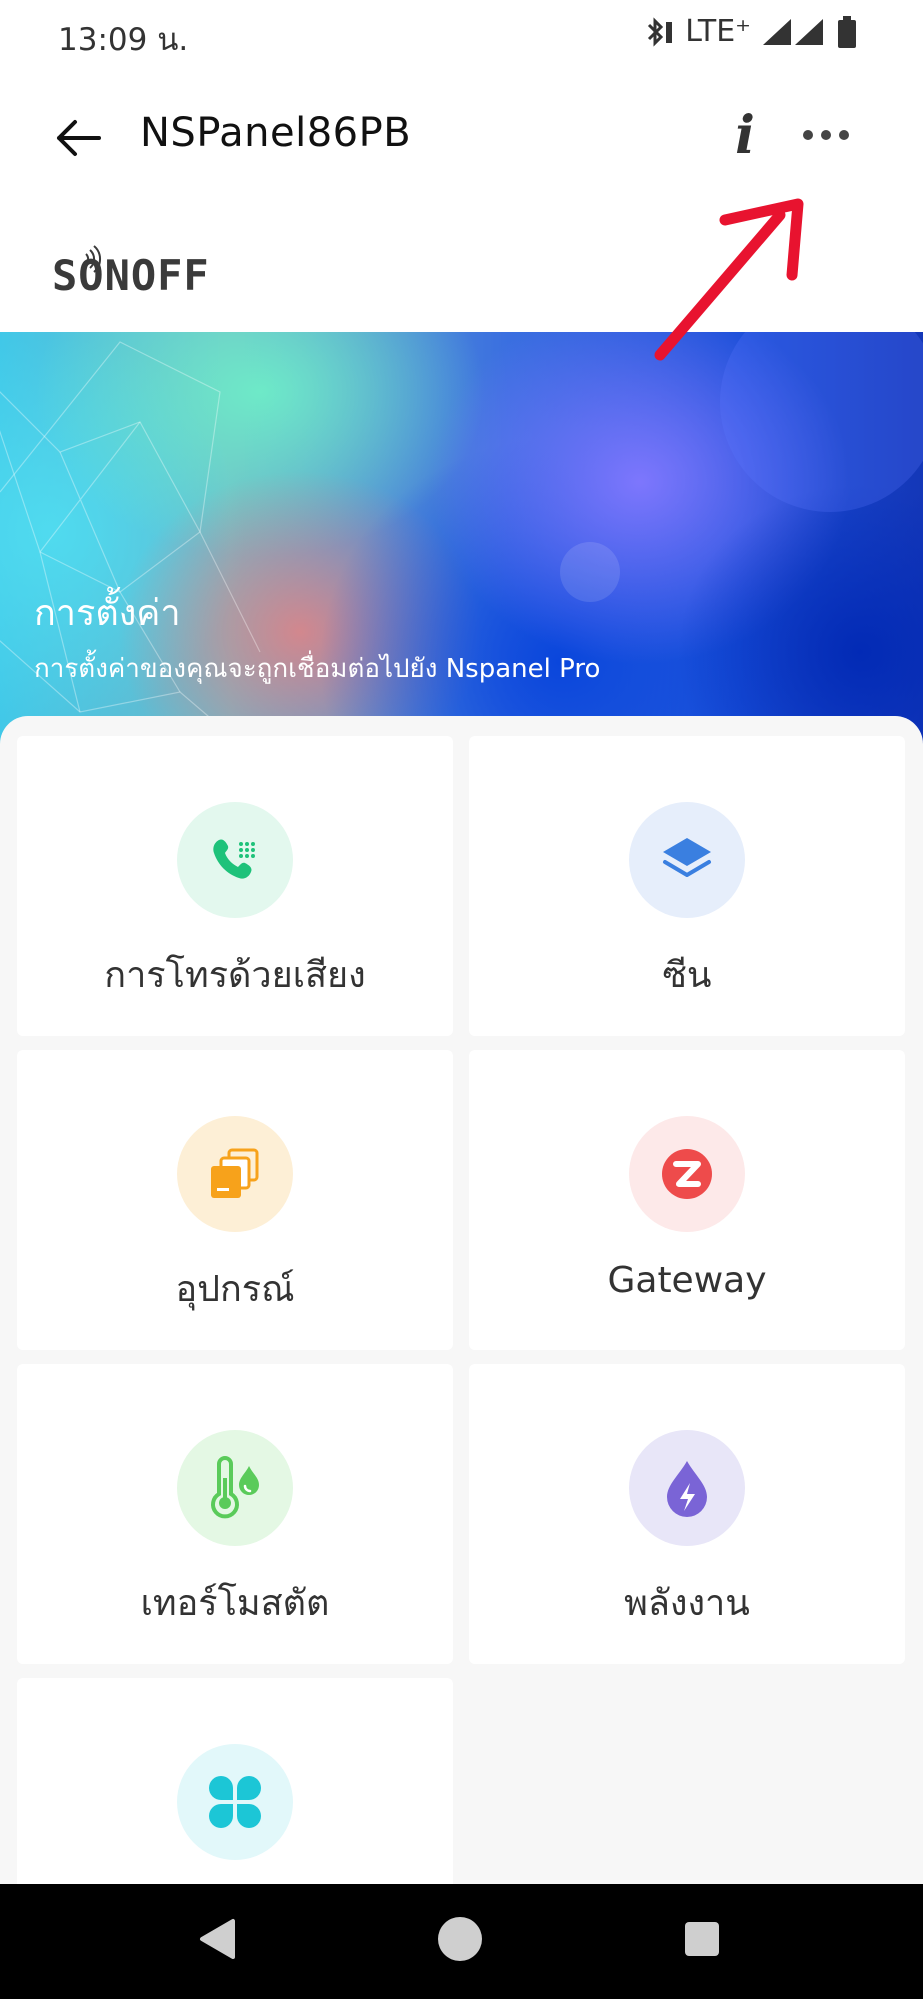  What do you see at coordinates (131, 274) in the screenshot?
I see `brand-name: SONOFF` at bounding box center [131, 274].